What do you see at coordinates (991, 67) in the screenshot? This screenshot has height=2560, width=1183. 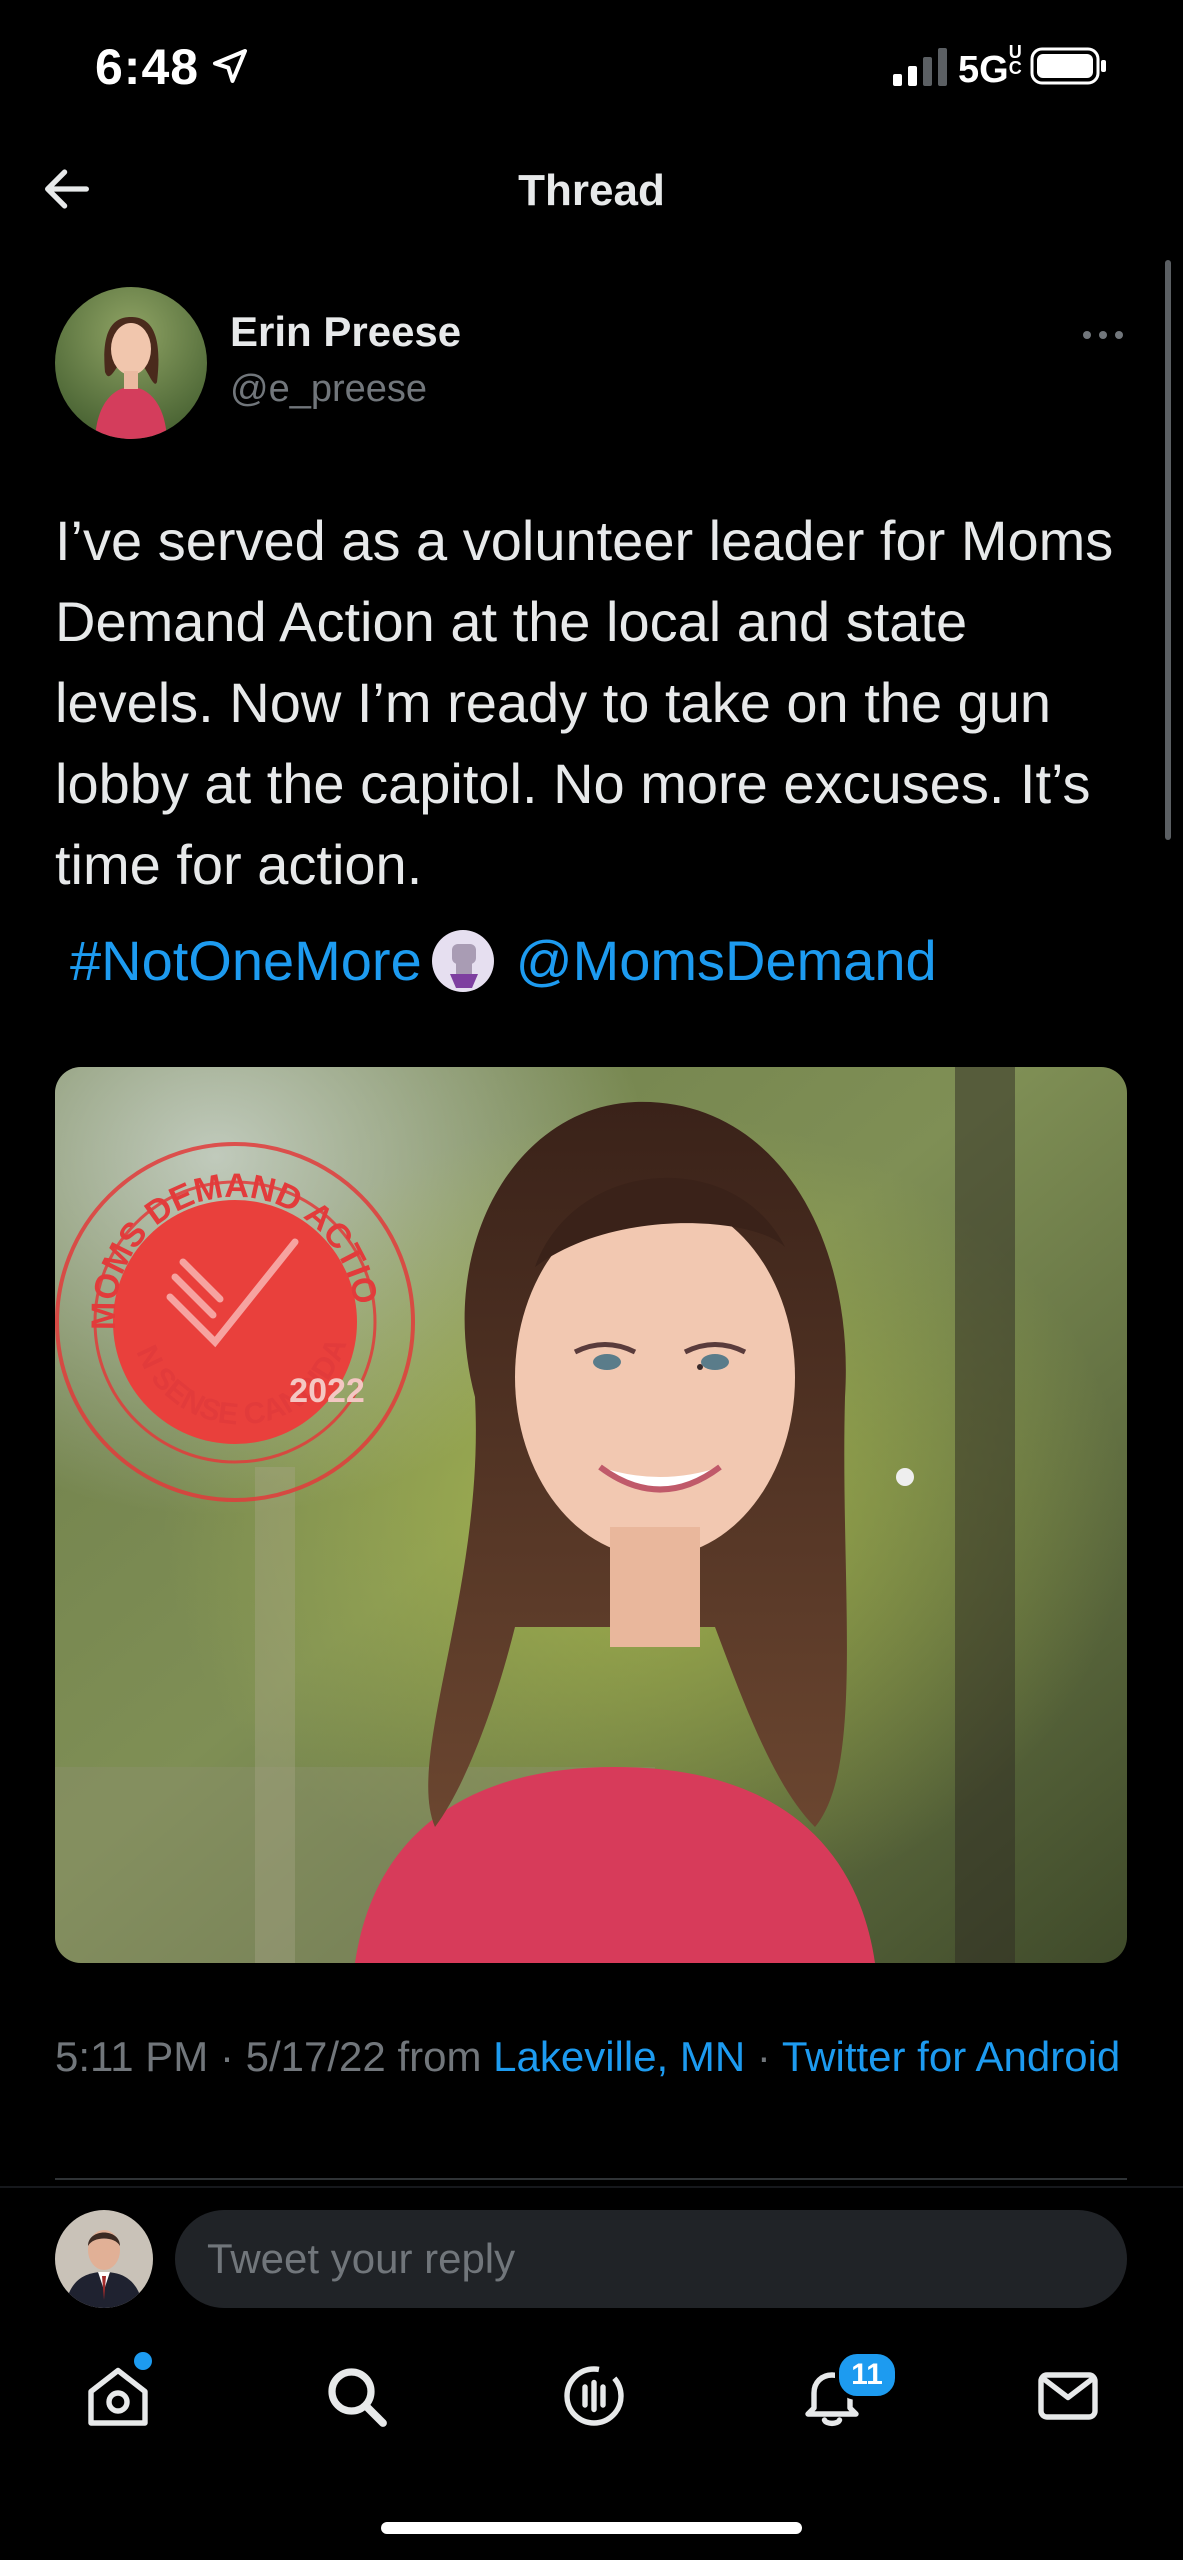 I see `network-type: 5GUC` at bounding box center [991, 67].